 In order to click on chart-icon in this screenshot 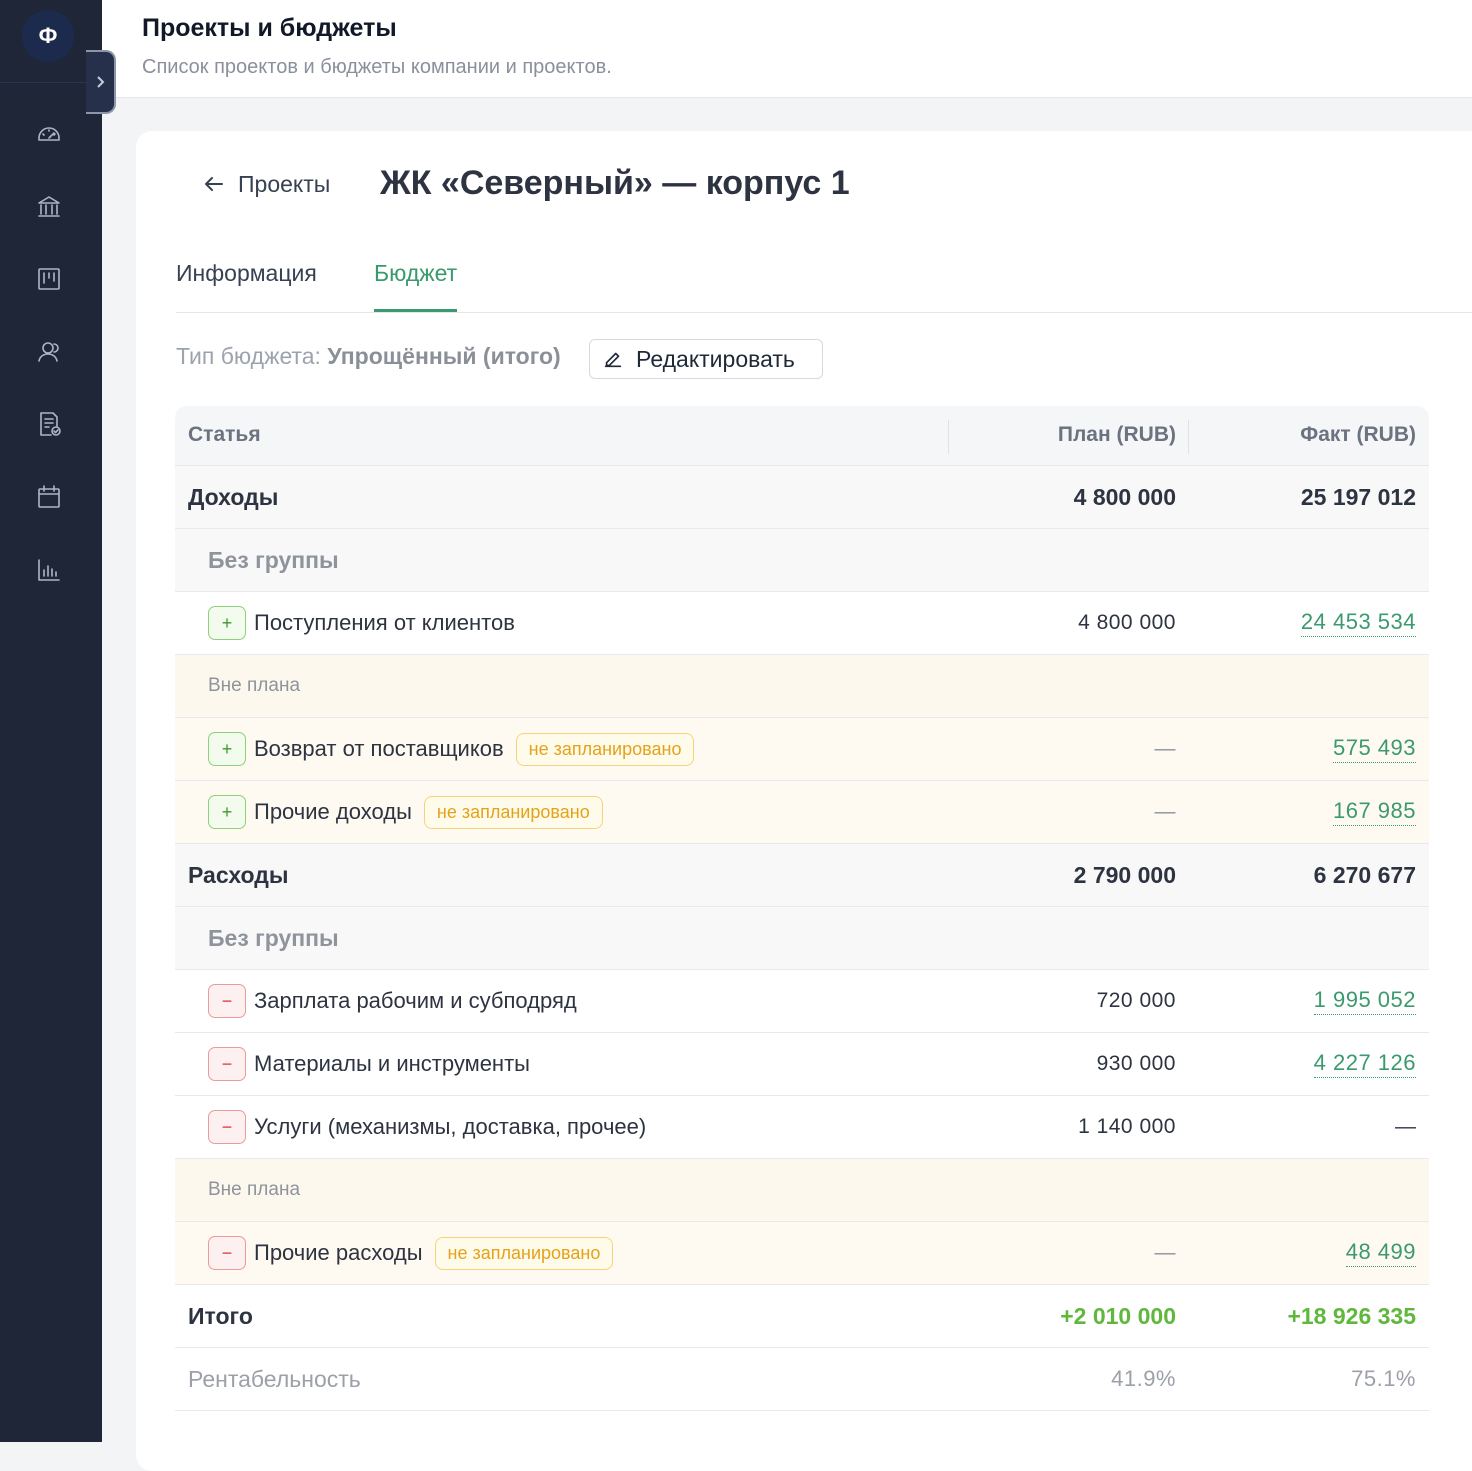, I will do `click(49, 570)`.